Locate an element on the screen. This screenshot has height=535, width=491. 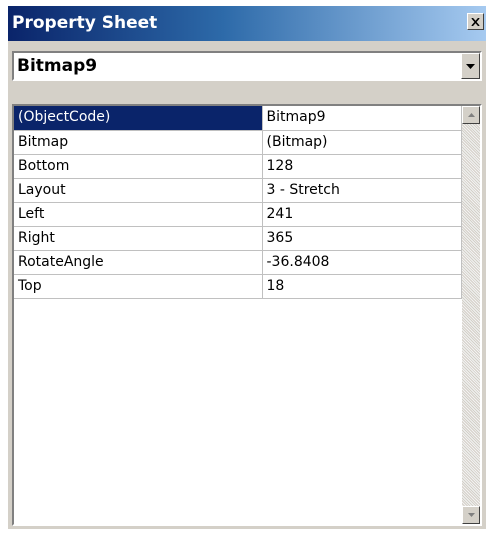
vertical-scrollbar is located at coordinates (471, 315).